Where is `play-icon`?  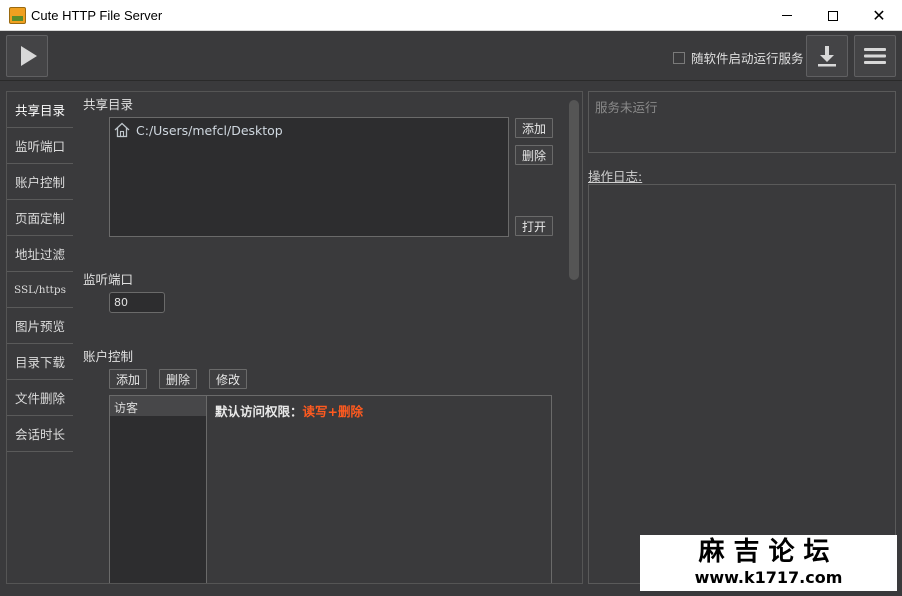
play-icon is located at coordinates (29, 56).